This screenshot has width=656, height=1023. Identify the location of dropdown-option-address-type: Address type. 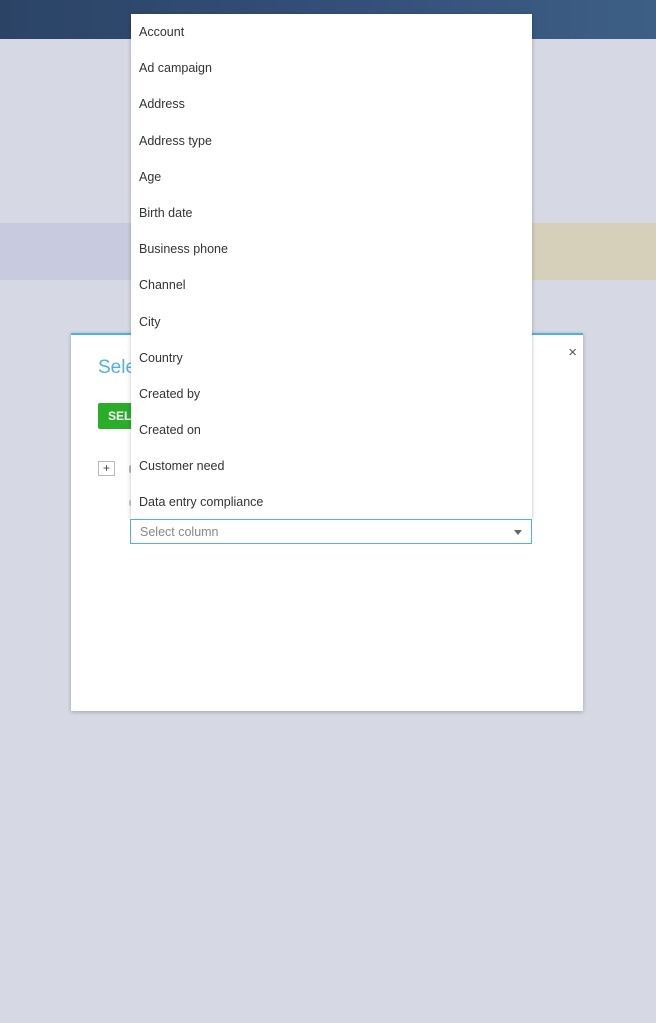
(331, 141).